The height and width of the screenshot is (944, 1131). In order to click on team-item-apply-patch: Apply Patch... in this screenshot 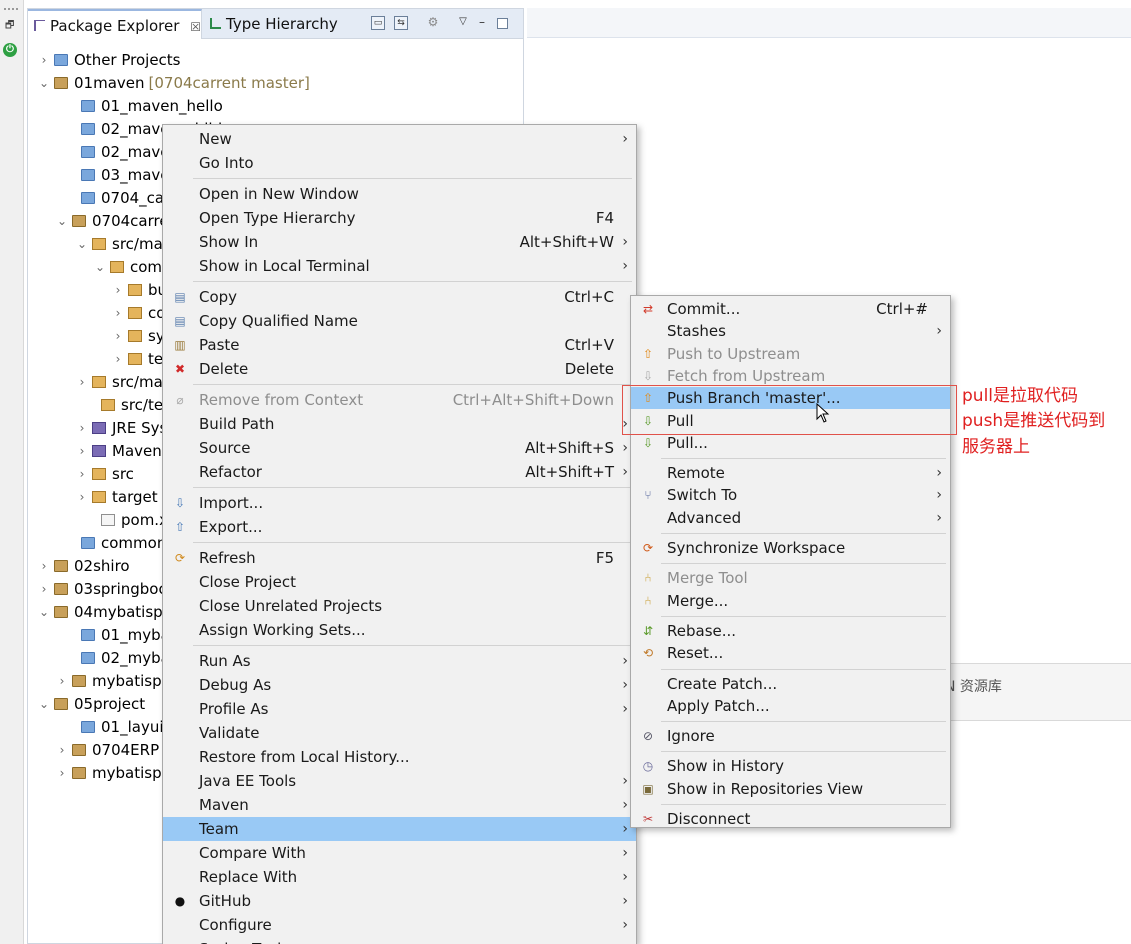, I will do `click(790, 706)`.